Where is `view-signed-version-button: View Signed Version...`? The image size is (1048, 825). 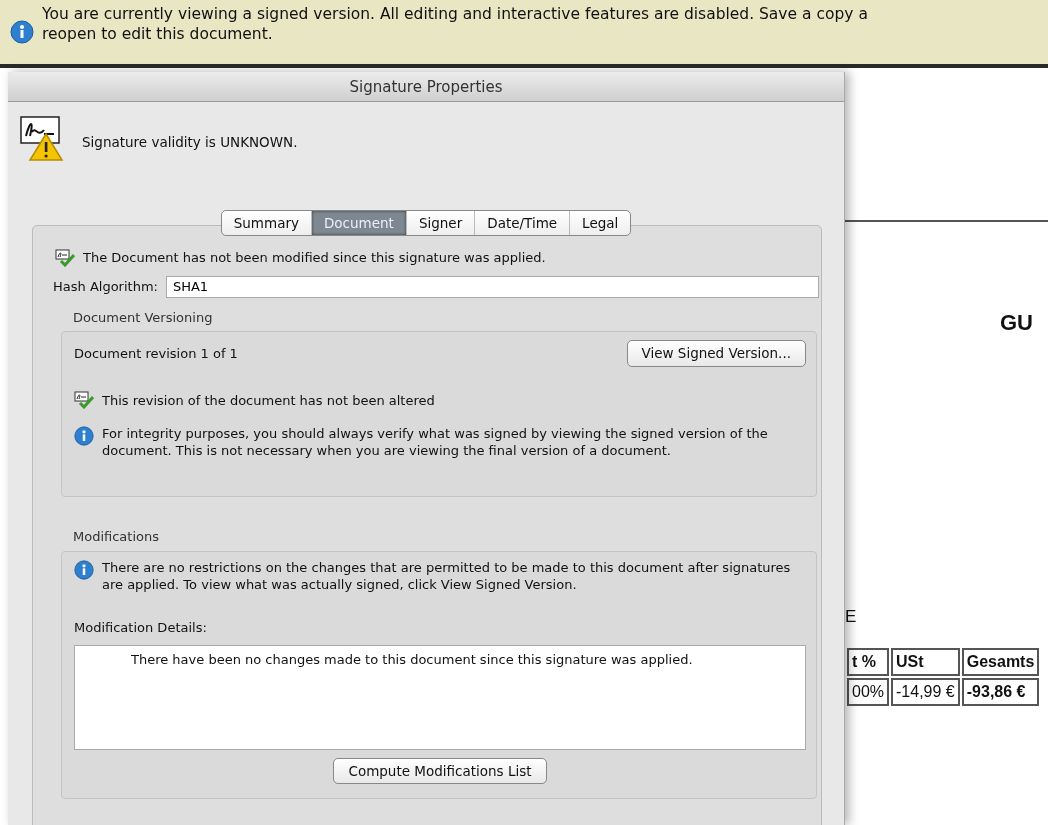 view-signed-version-button: View Signed Version... is located at coordinates (716, 353).